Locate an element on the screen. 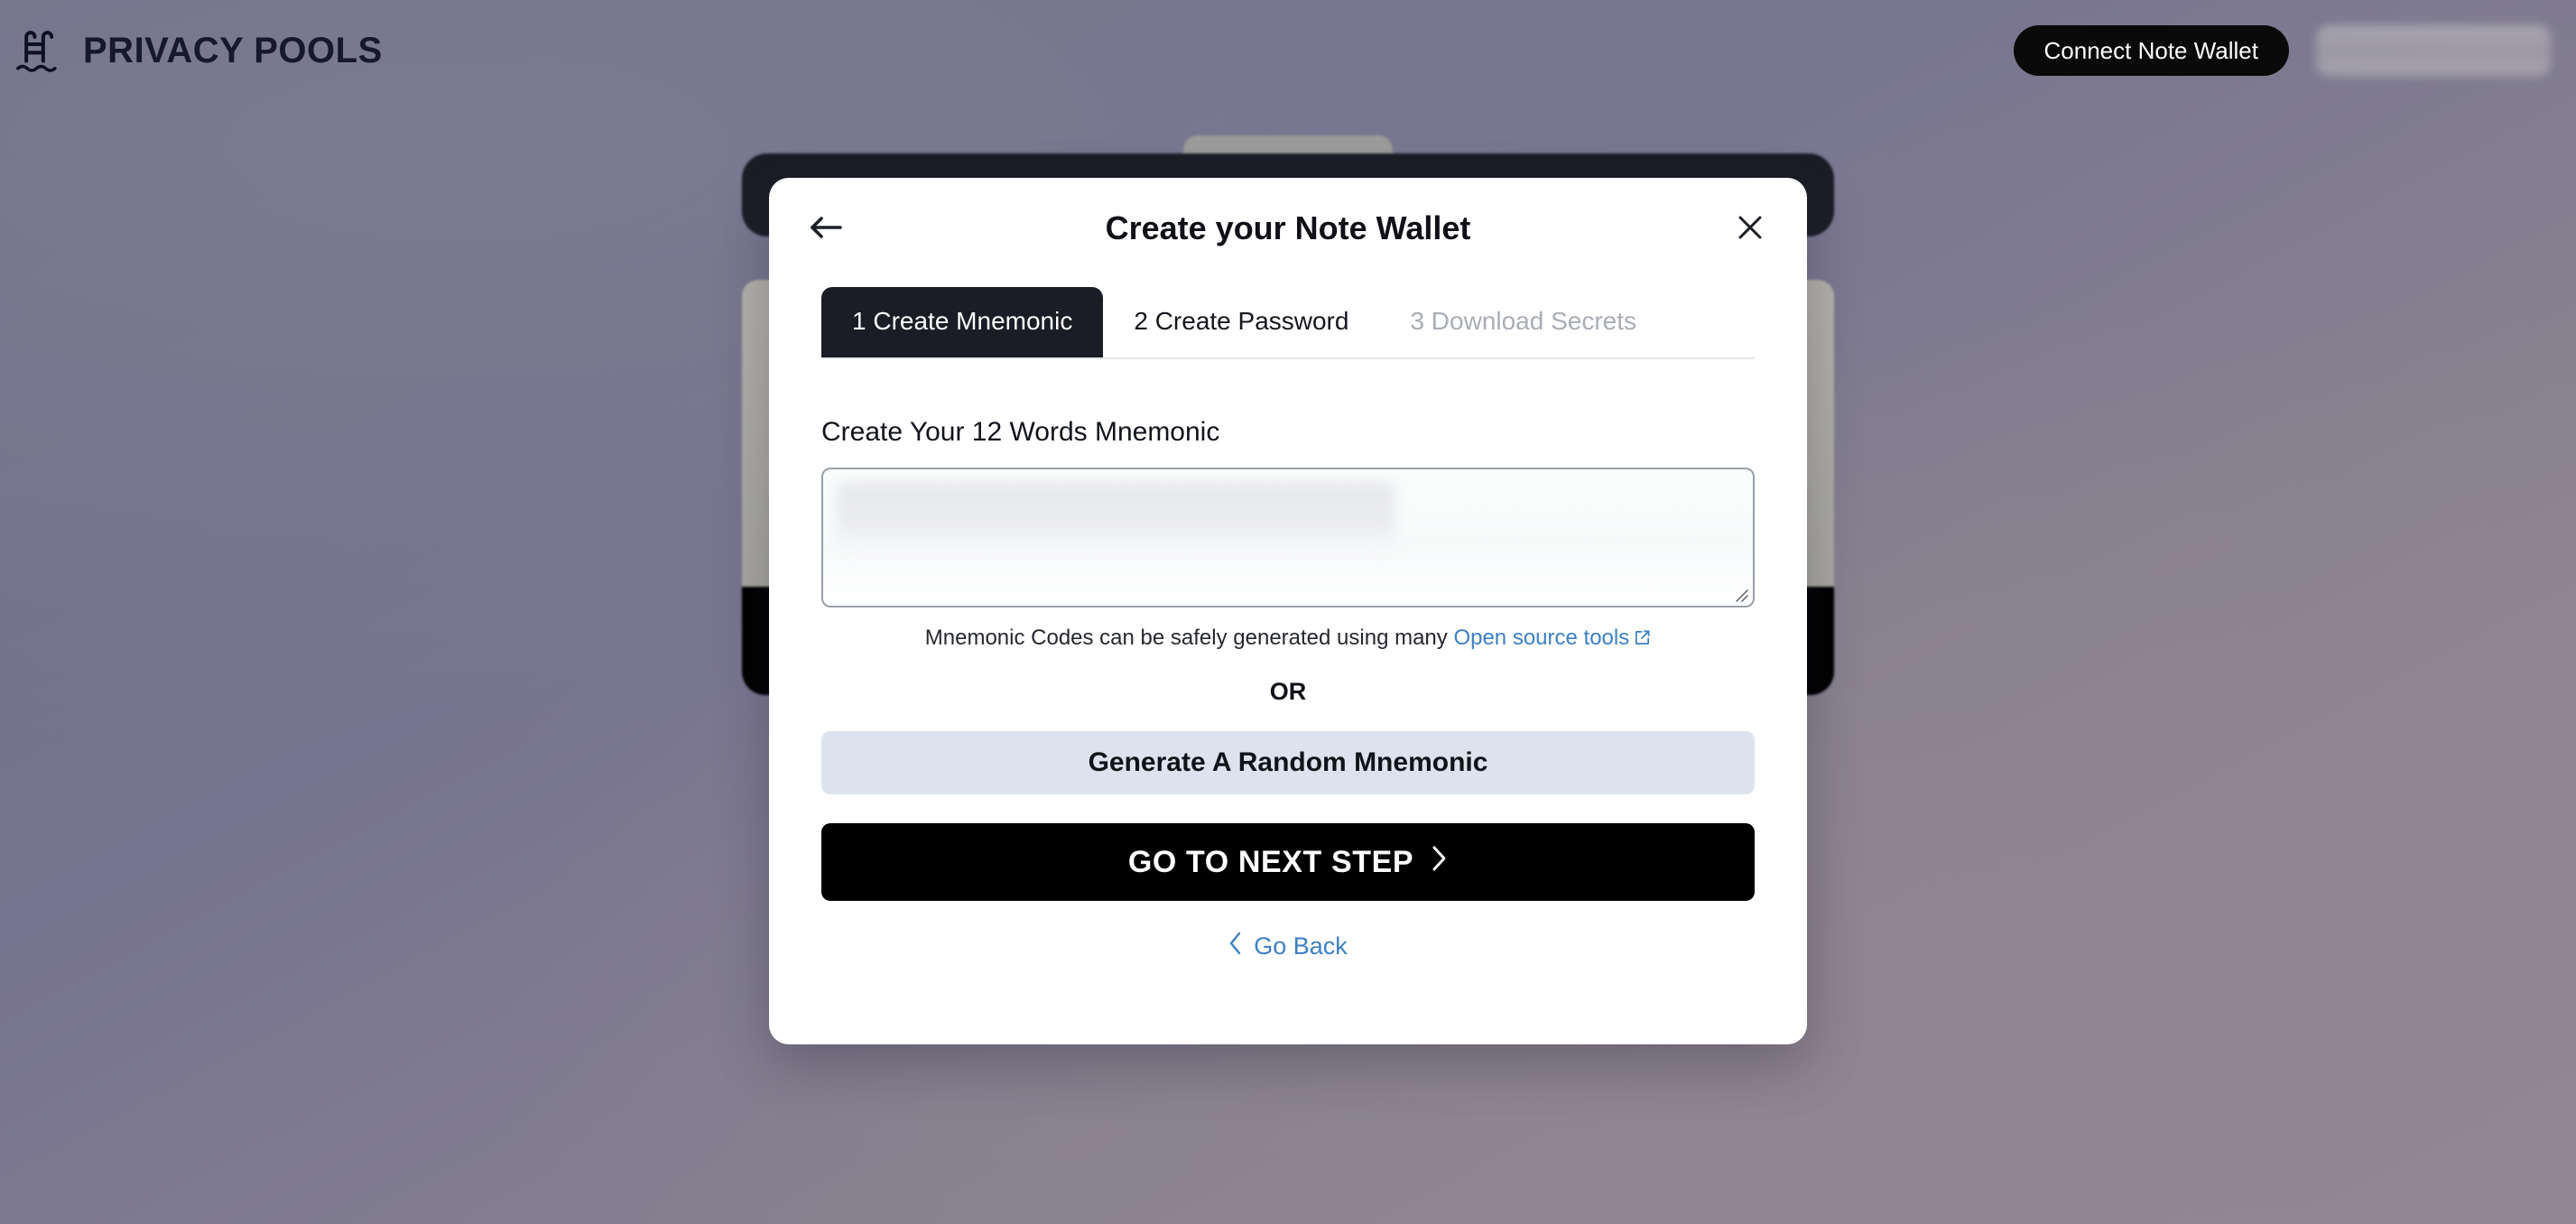 The image size is (2576, 1224). app-header: PRIVACY POOLS Connect Note Wallet is located at coordinates (1288, 50).